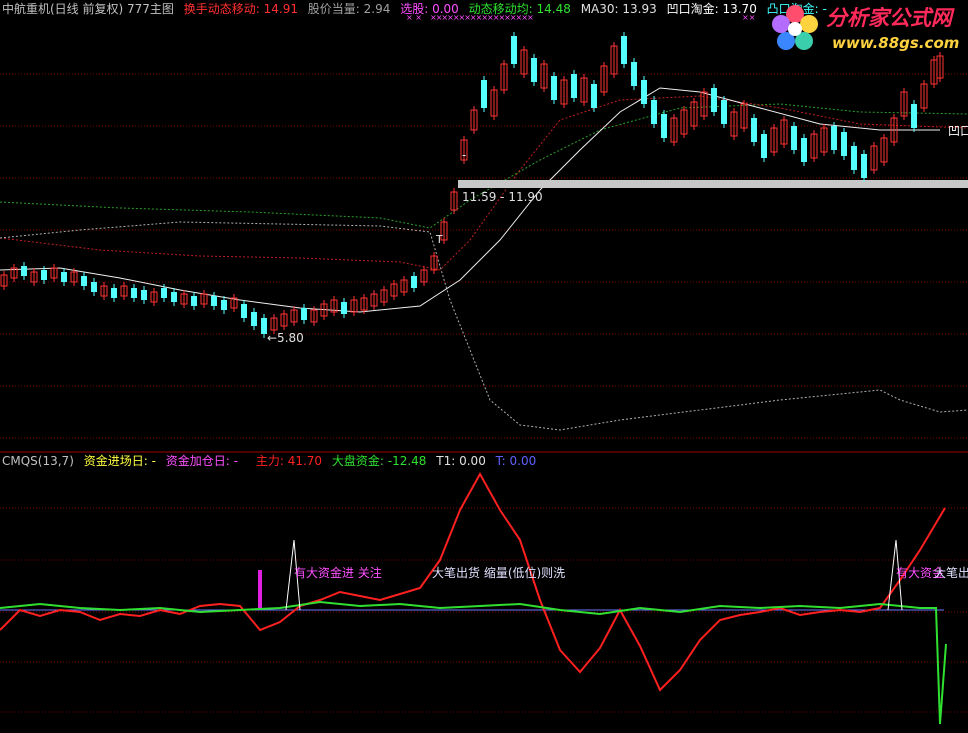 The width and height of the screenshot is (968, 733). What do you see at coordinates (472, 461) in the screenshot?
I see `t1-value: 0.00` at bounding box center [472, 461].